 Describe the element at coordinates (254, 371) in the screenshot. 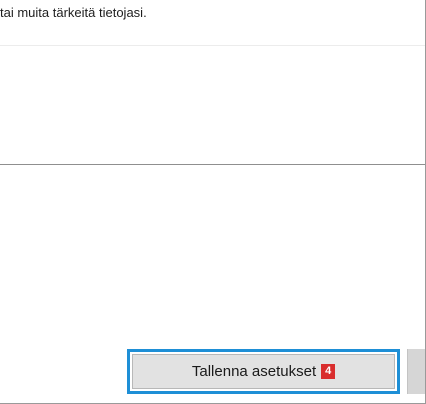

I see `save-settings-label: Tallenna asetukset` at that location.